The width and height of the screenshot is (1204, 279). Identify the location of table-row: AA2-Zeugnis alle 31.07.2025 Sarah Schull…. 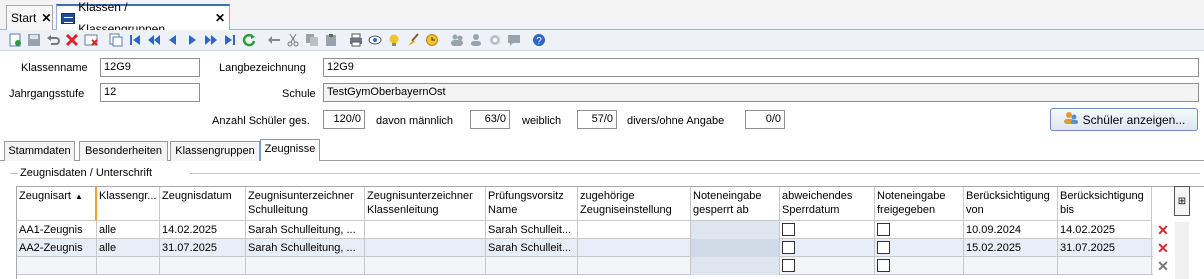
(585, 248).